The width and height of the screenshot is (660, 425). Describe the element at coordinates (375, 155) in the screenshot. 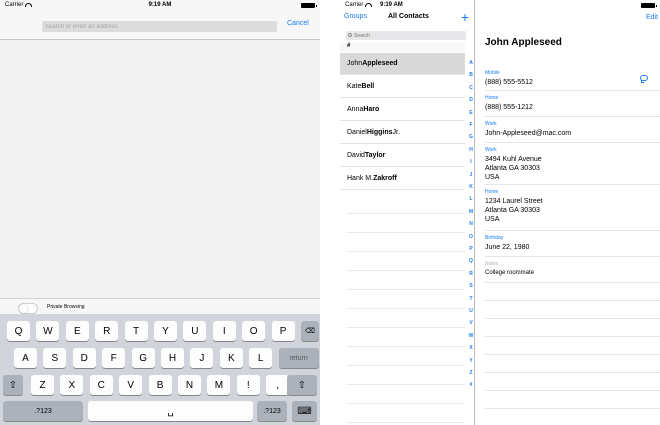

I see `contact-last-name: Taylor` at that location.